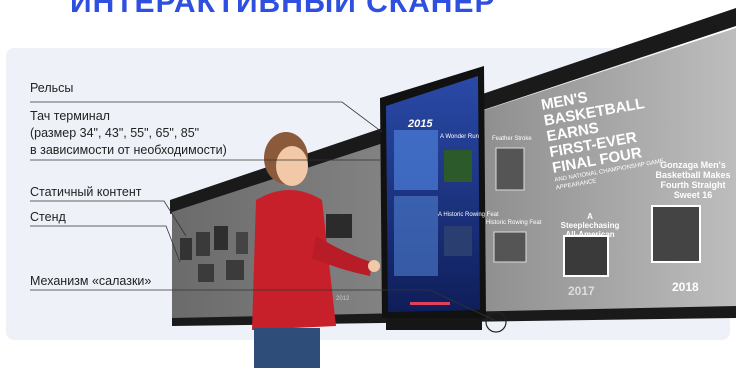  What do you see at coordinates (52, 88) in the screenshot?
I see `callout-rails: Рельсы` at bounding box center [52, 88].